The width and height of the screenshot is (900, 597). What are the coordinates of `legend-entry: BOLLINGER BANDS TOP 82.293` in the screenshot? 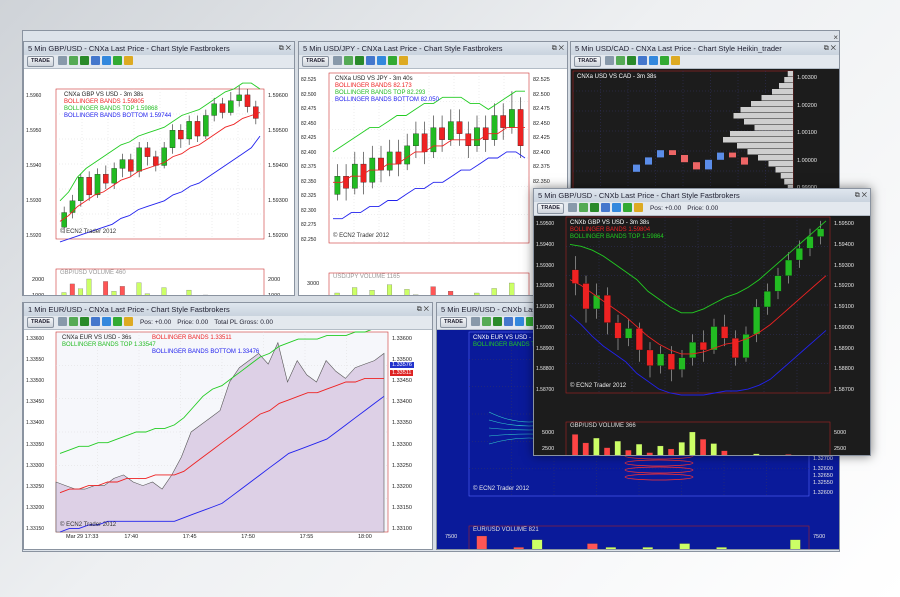 It's located at (380, 93).